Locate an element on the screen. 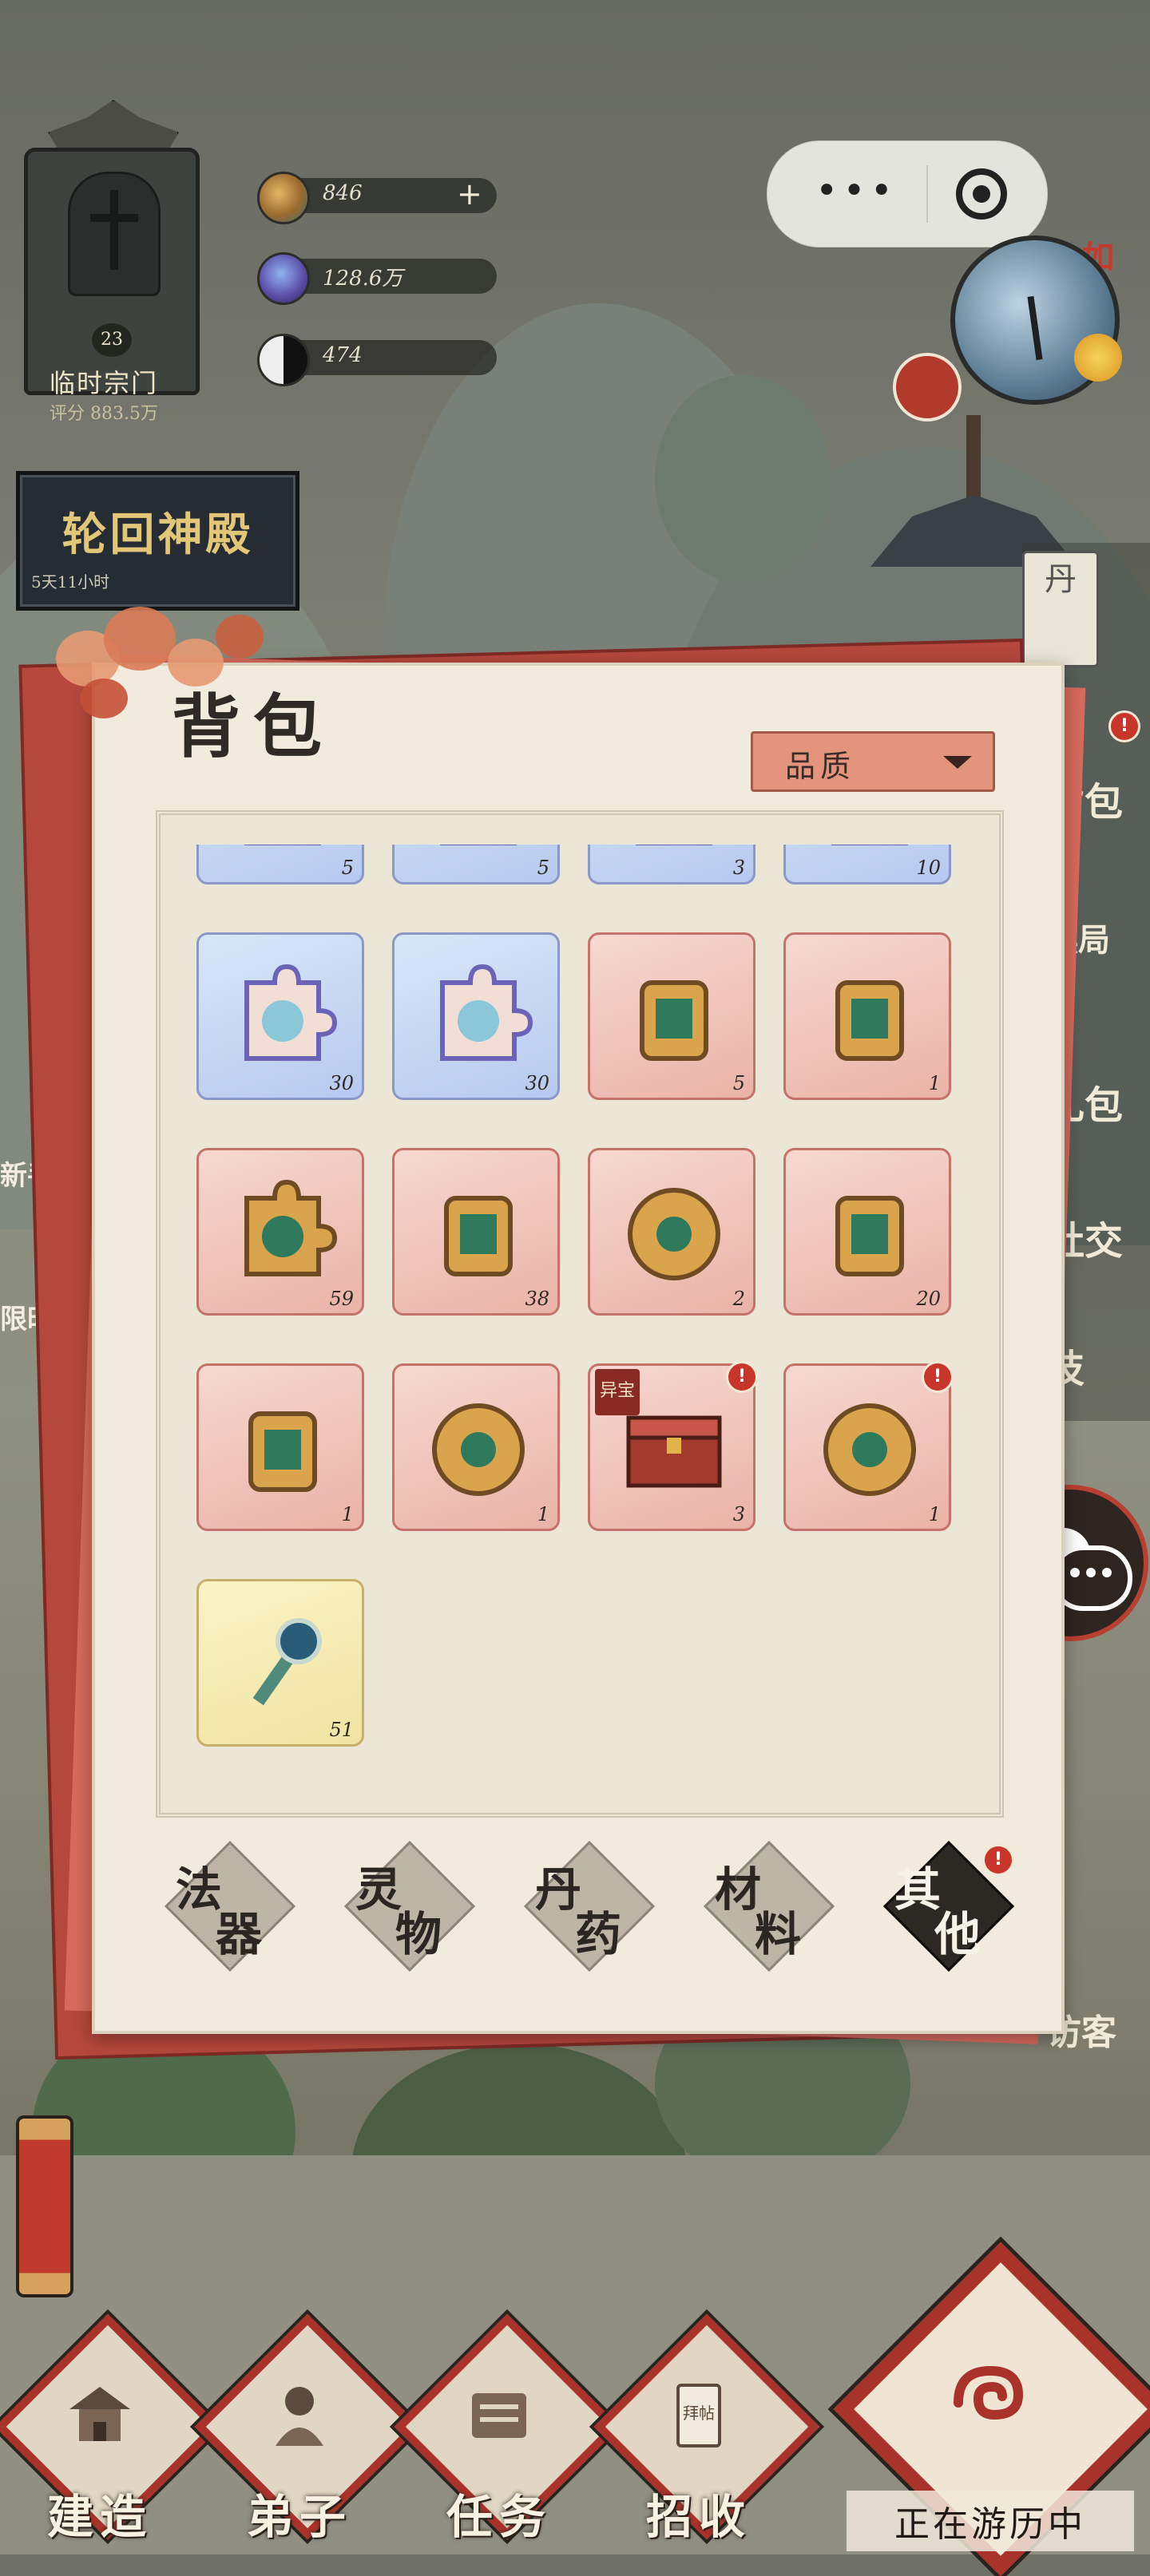 The image size is (1150, 2576). inventory-slot: 2 is located at coordinates (672, 1232).